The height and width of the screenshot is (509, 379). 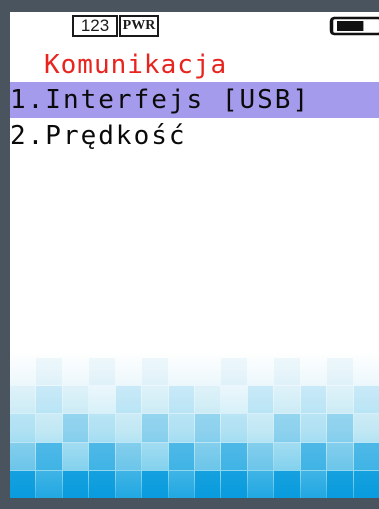 What do you see at coordinates (189, 503) in the screenshot?
I see `device-frame-bottom` at bounding box center [189, 503].